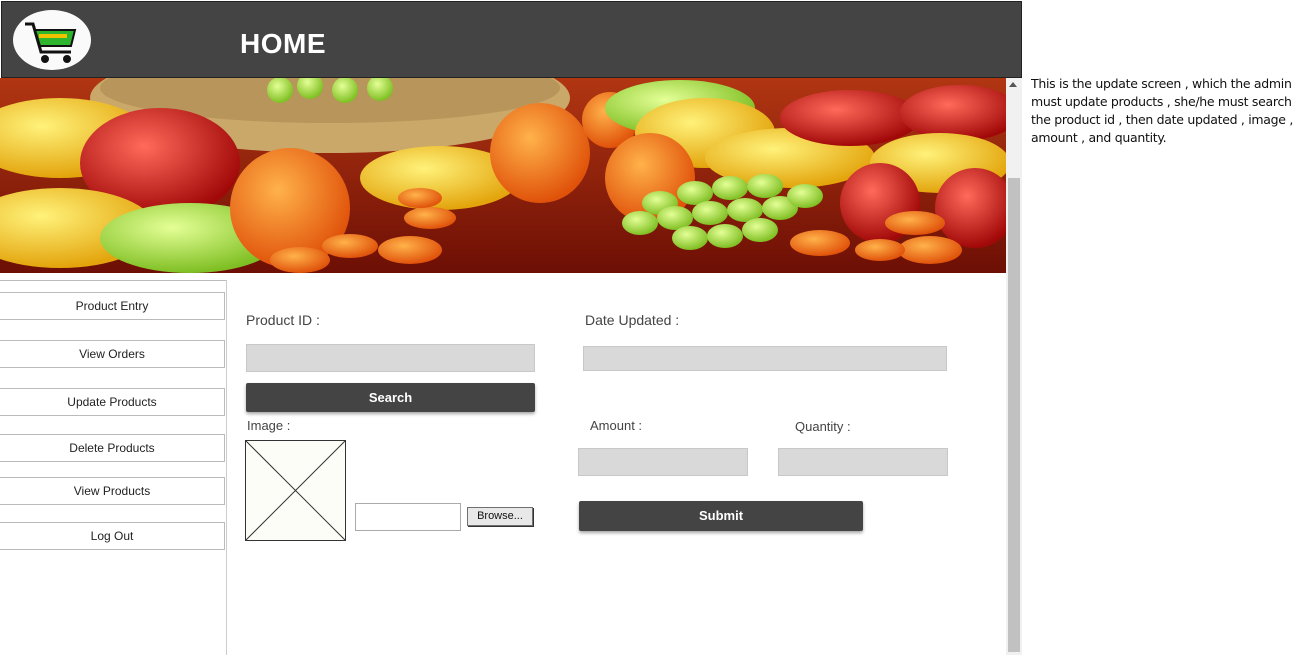 This screenshot has height=655, width=1297. Describe the element at coordinates (112, 536) in the screenshot. I see `sidebar-item-log-out: Log Out` at that location.